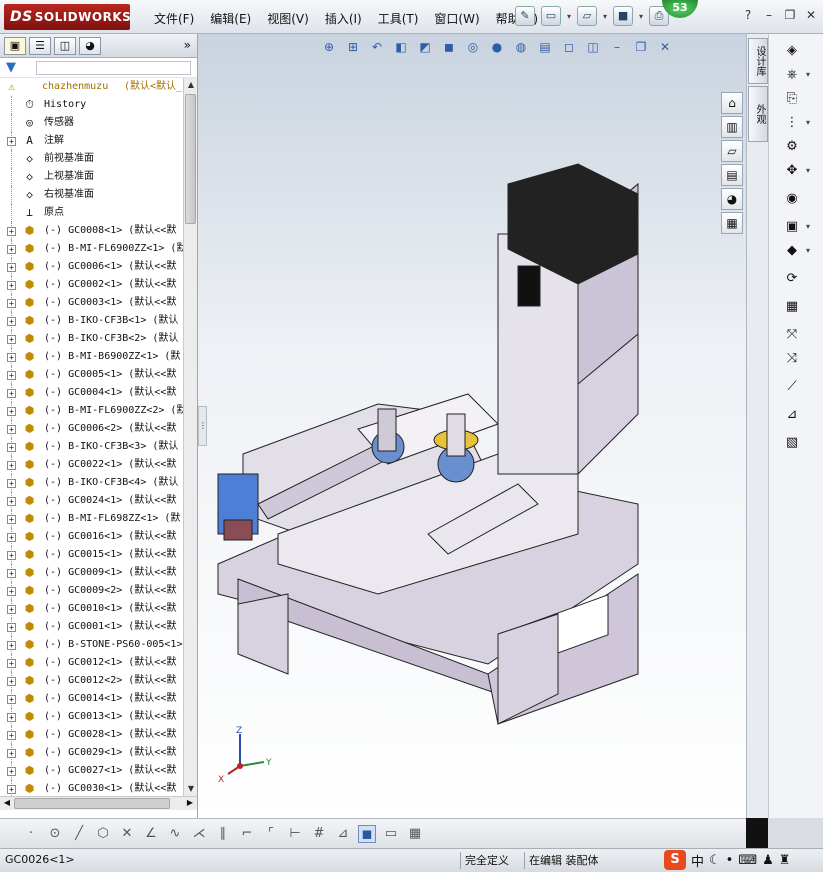  I want to click on scroll-right-icon: ▶, so click(190, 803).